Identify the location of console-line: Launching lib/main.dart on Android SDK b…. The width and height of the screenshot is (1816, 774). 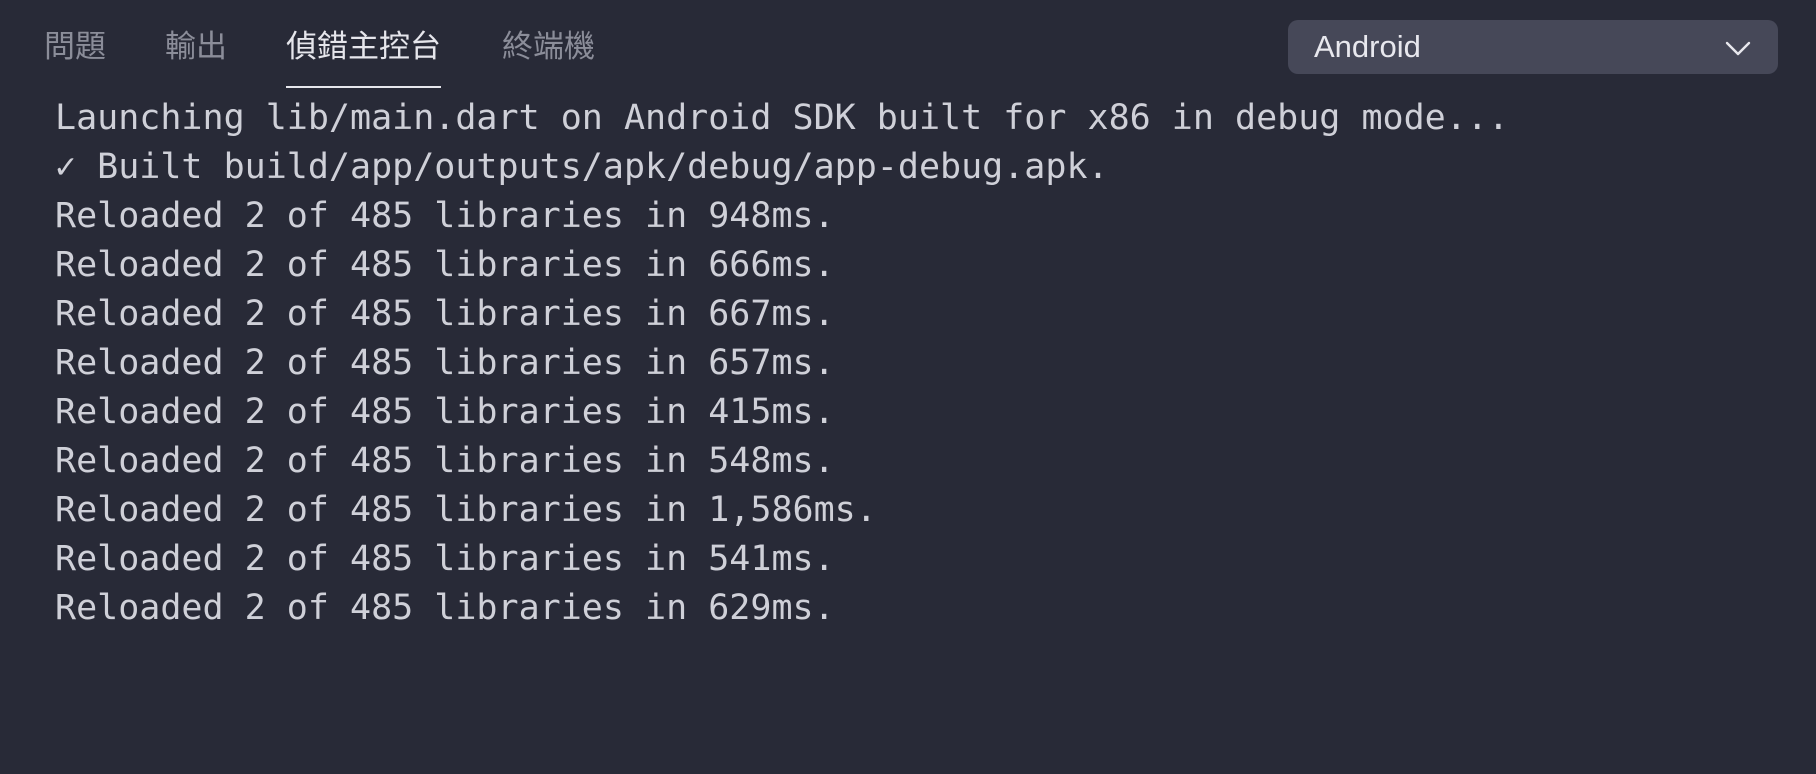
(782, 118).